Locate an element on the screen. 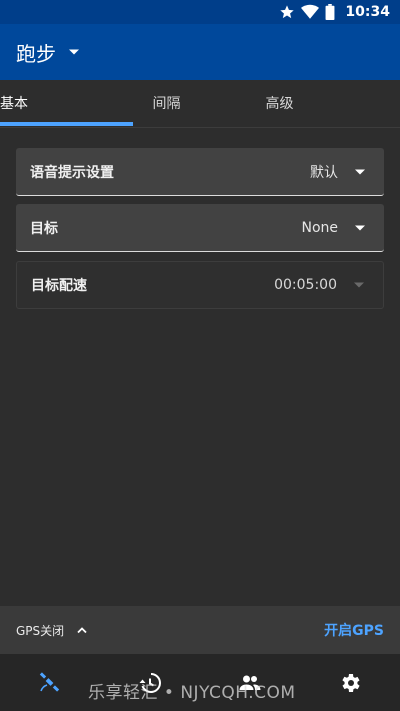  voice-prompt-setting: 语音提示设置 默认 is located at coordinates (200, 172).